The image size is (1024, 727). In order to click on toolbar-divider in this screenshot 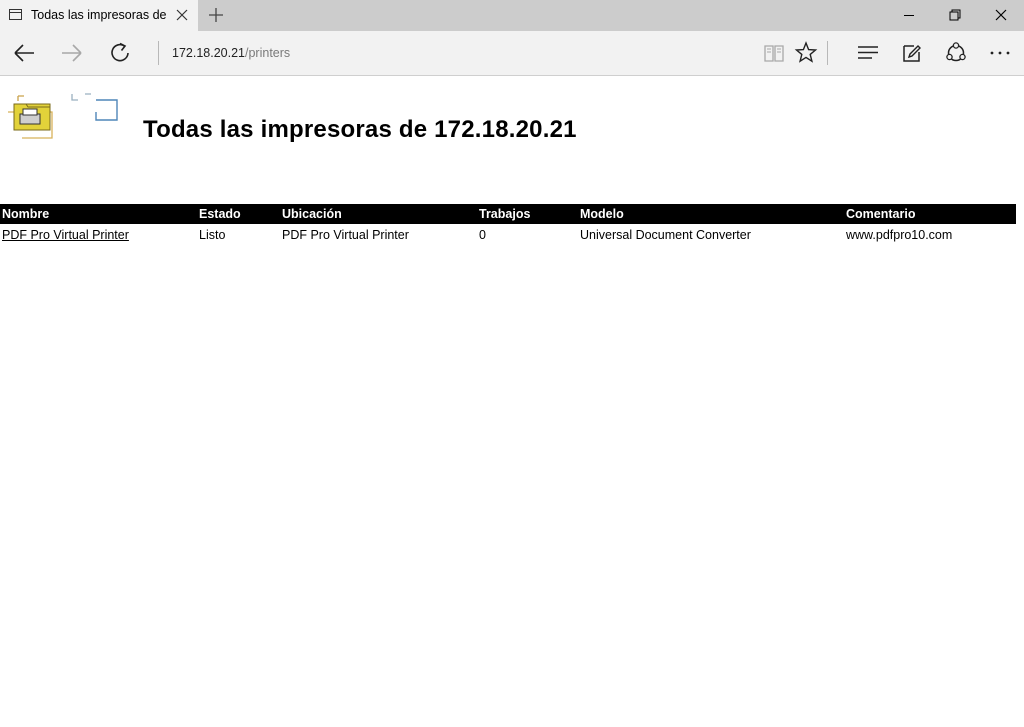, I will do `click(827, 53)`.